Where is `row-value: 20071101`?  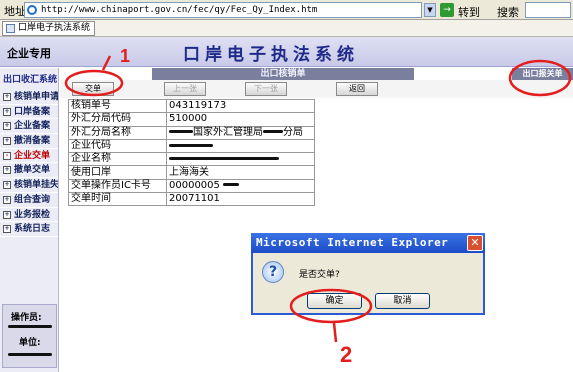
row-value: 20071101 is located at coordinates (240, 199).